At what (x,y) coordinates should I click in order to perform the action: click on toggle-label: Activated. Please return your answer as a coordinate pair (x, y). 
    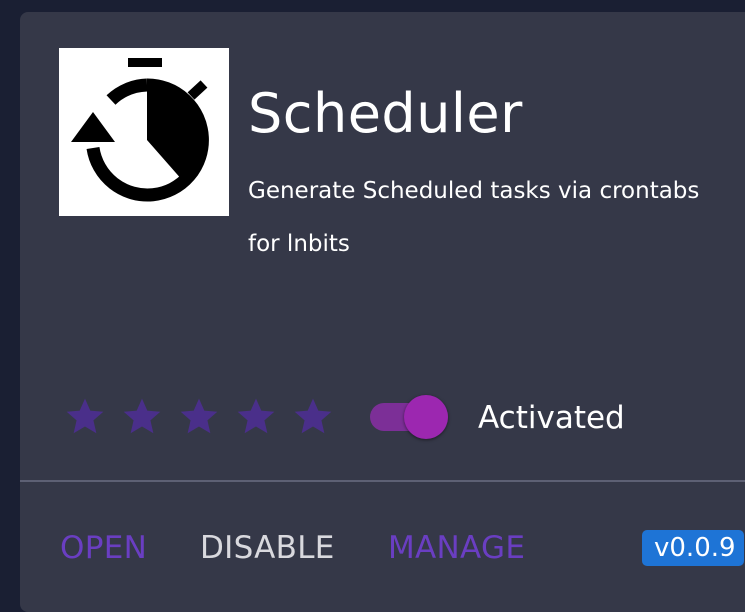
    Looking at the image, I should click on (551, 418).